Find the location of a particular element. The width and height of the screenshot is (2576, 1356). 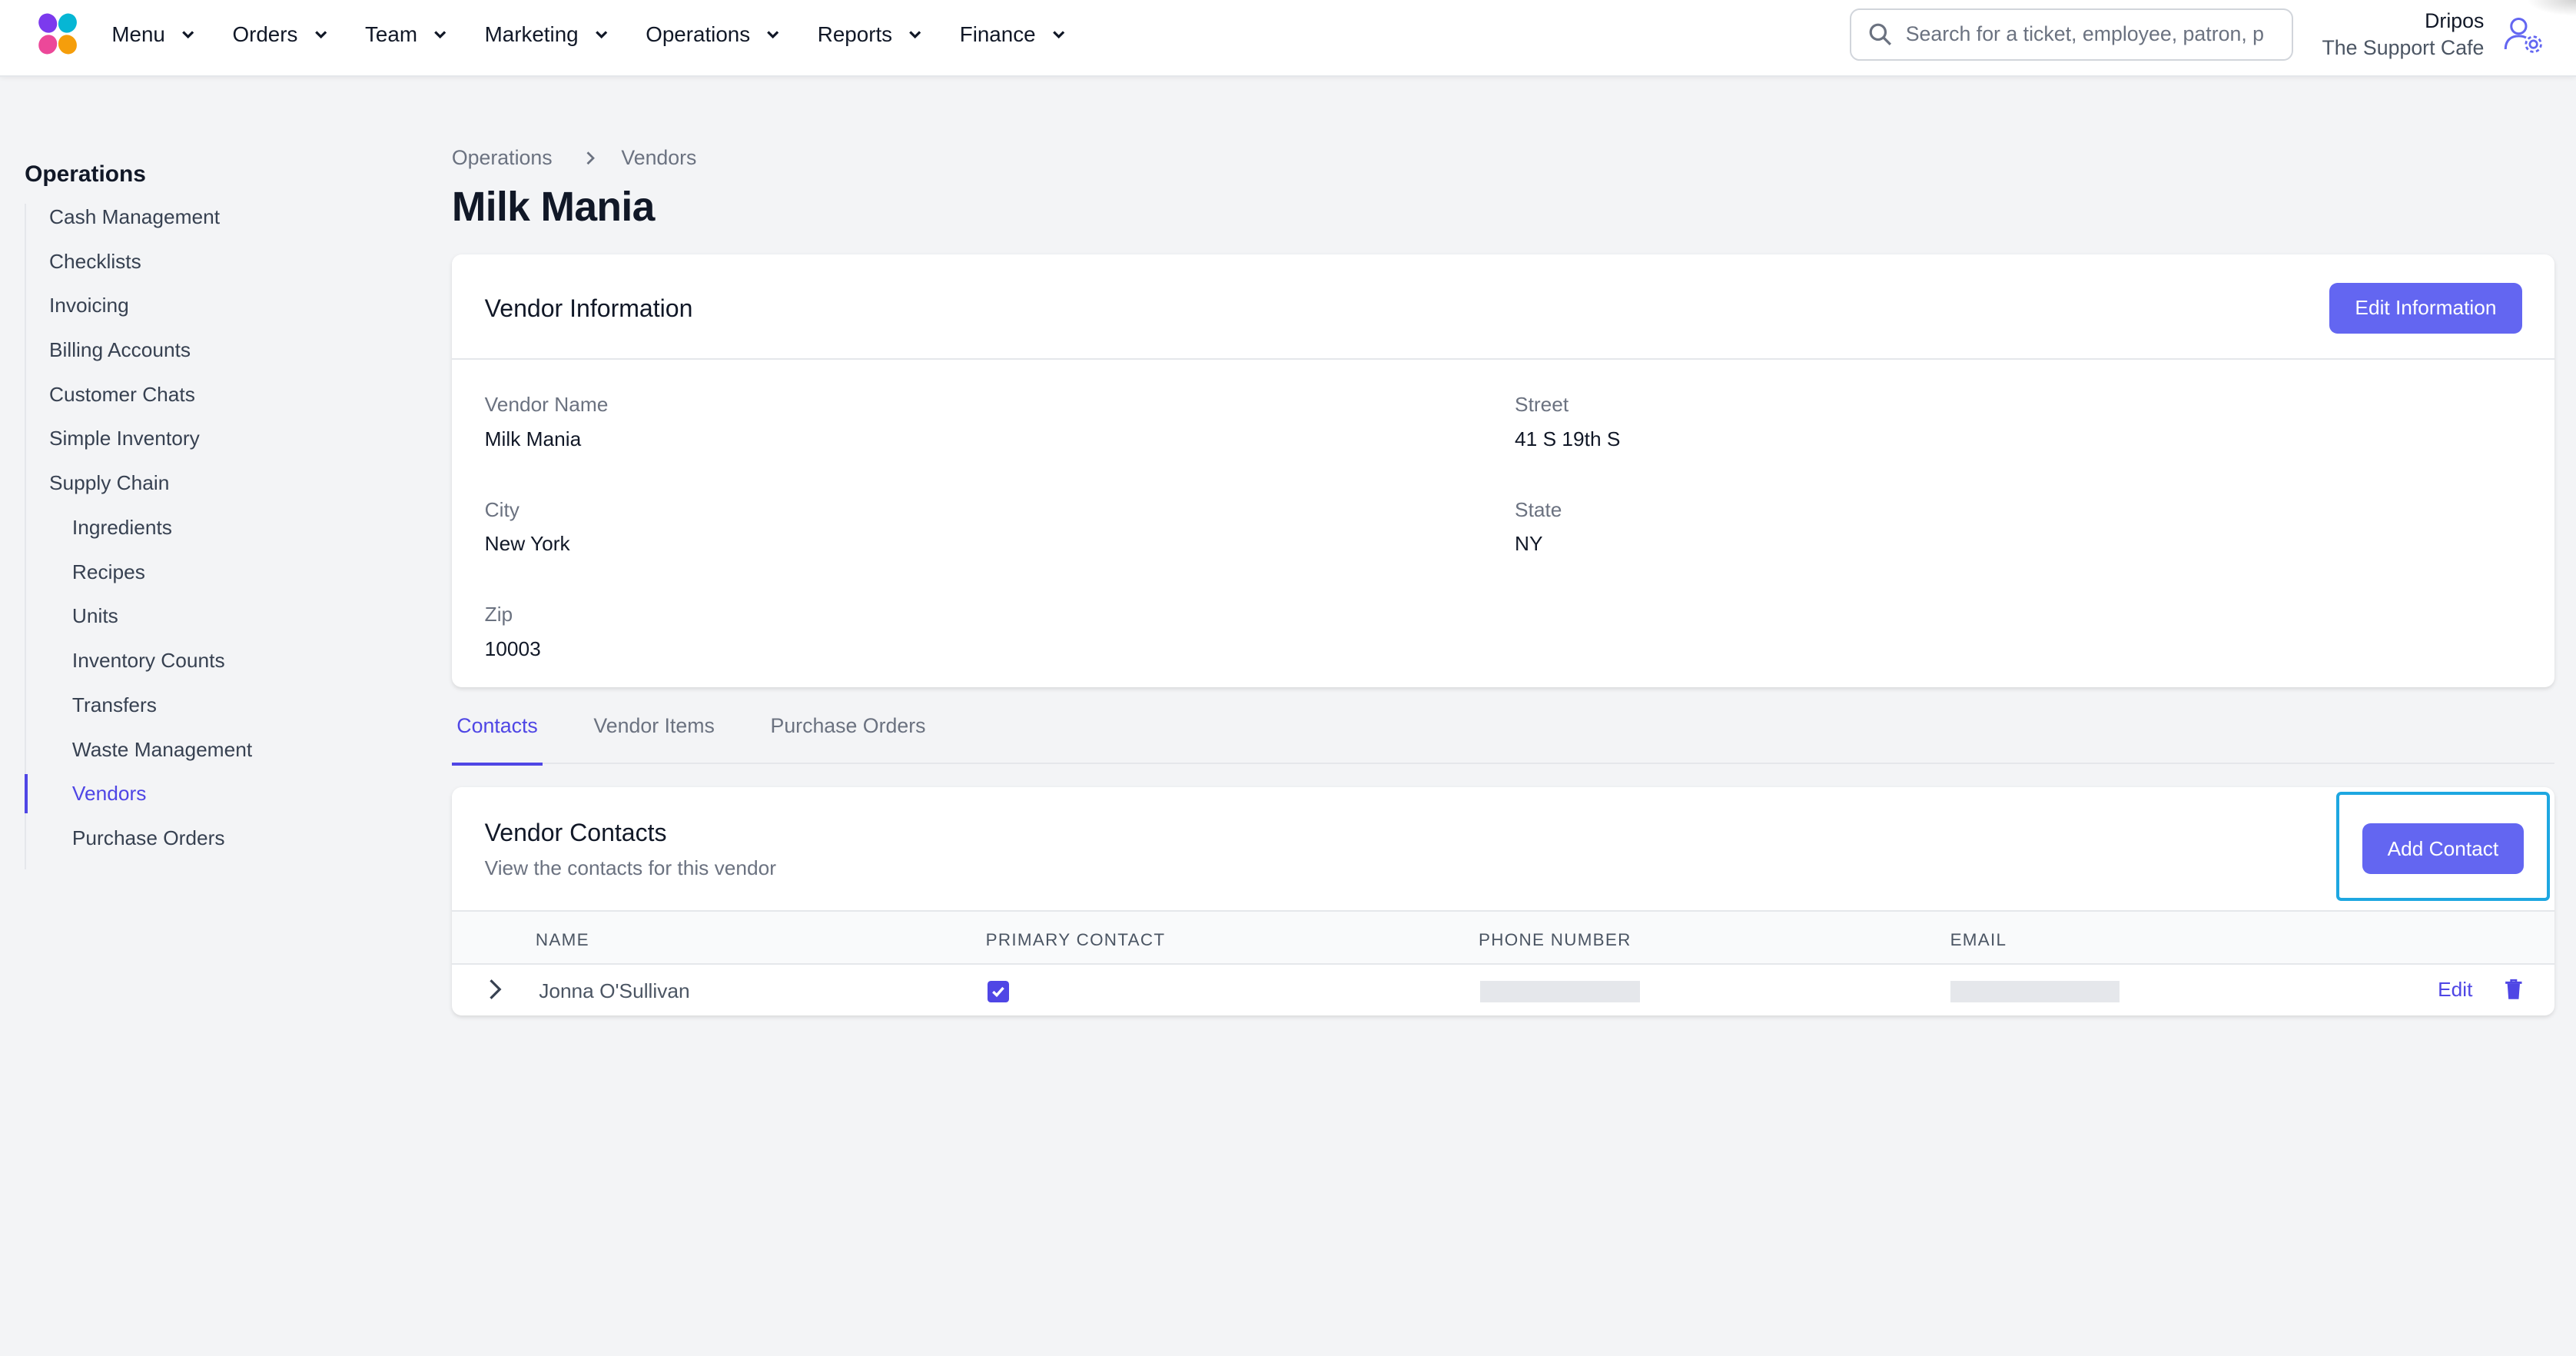

dripos-logo-icon is located at coordinates (57, 34).